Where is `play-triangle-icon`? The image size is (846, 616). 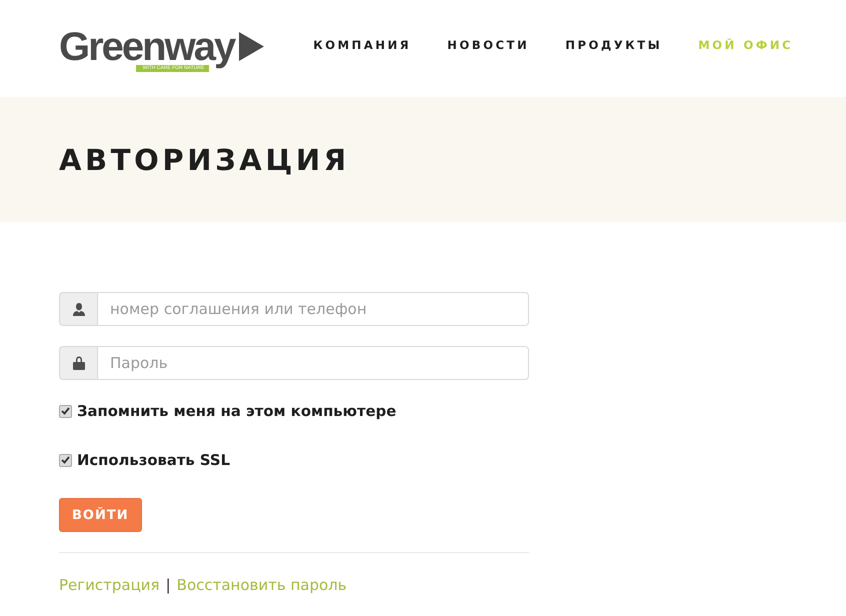
play-triangle-icon is located at coordinates (251, 46).